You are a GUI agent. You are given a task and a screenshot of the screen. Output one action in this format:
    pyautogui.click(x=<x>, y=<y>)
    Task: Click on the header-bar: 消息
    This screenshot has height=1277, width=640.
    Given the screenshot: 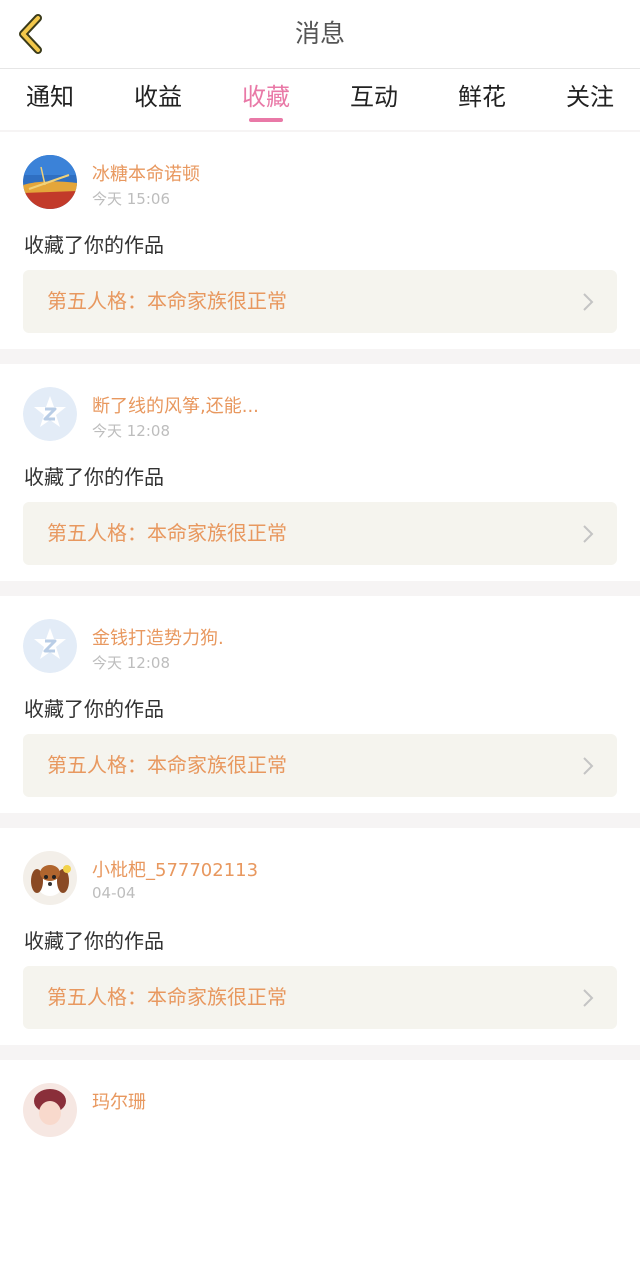 What is the action you would take?
    pyautogui.click(x=320, y=34)
    